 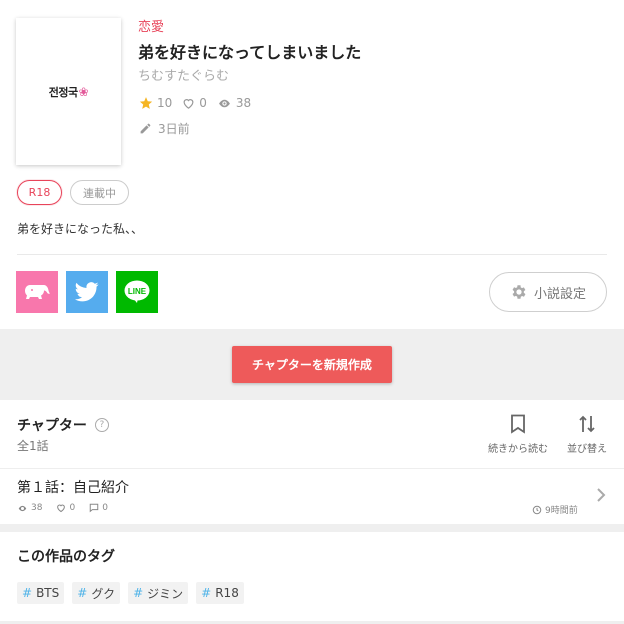 I want to click on line-share-button: LINE, so click(x=137, y=292).